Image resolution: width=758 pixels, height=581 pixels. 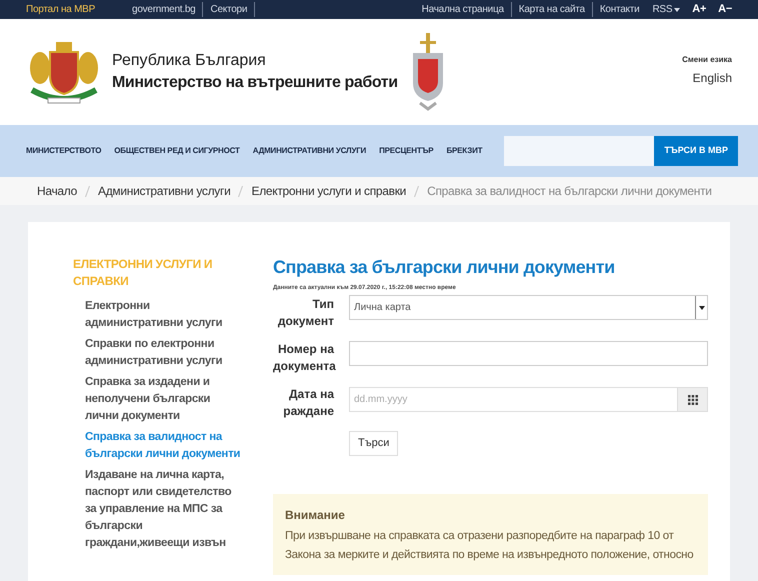 I want to click on top-link: Портал на МВР, so click(x=61, y=9).